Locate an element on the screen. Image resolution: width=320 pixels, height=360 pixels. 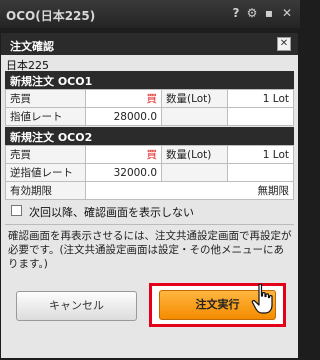
gear-icon: ⚙ is located at coordinates (252, 13).